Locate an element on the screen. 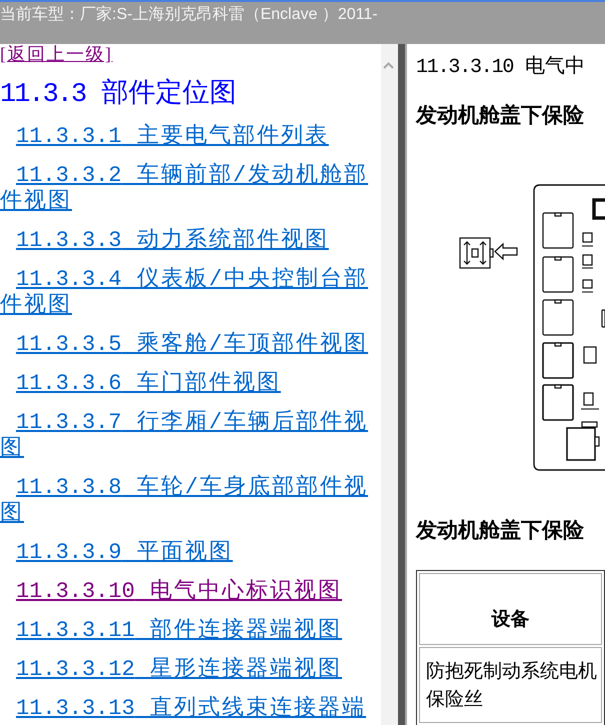 Image resolution: width=605 pixels, height=725 pixels. page-title: 11.3.3.10 电气中 is located at coordinates (501, 67).